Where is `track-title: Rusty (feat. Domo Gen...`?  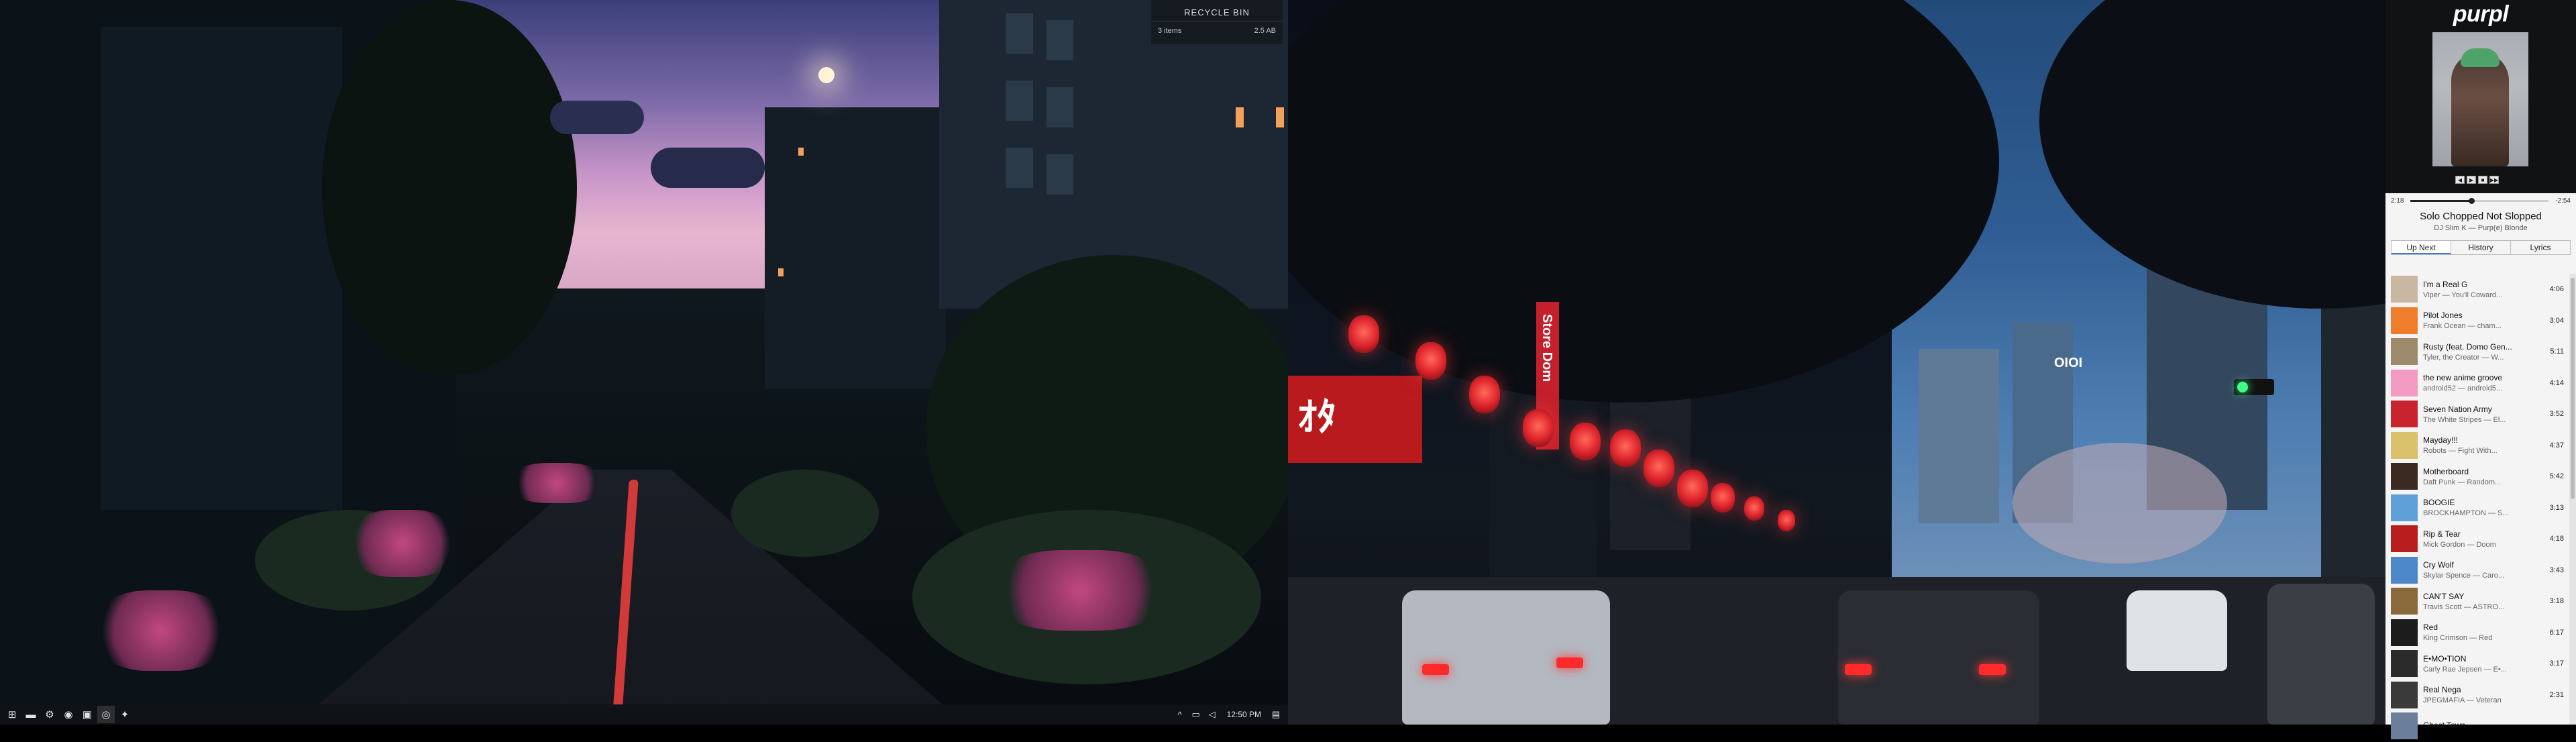
track-title: Rusty (feat. Domo Gen... is located at coordinates (2467, 346).